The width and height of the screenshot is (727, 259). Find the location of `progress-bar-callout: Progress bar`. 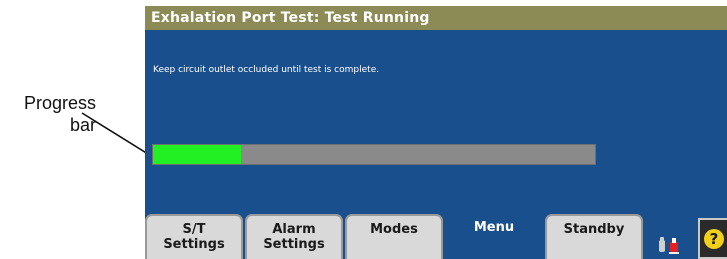

progress-bar-callout: Progress bar is located at coordinates (48, 114).